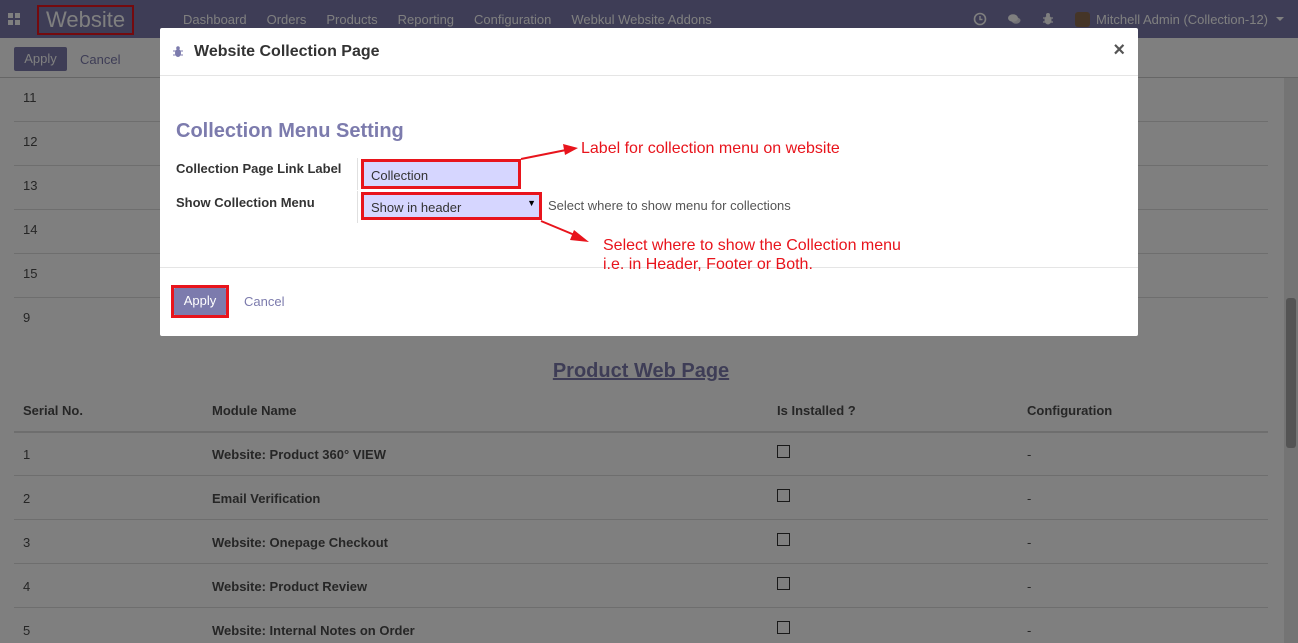 The width and height of the screenshot is (1298, 643). What do you see at coordinates (752, 245) in the screenshot?
I see `menu-annotation-line1: Select where to show the Collection menu` at bounding box center [752, 245].